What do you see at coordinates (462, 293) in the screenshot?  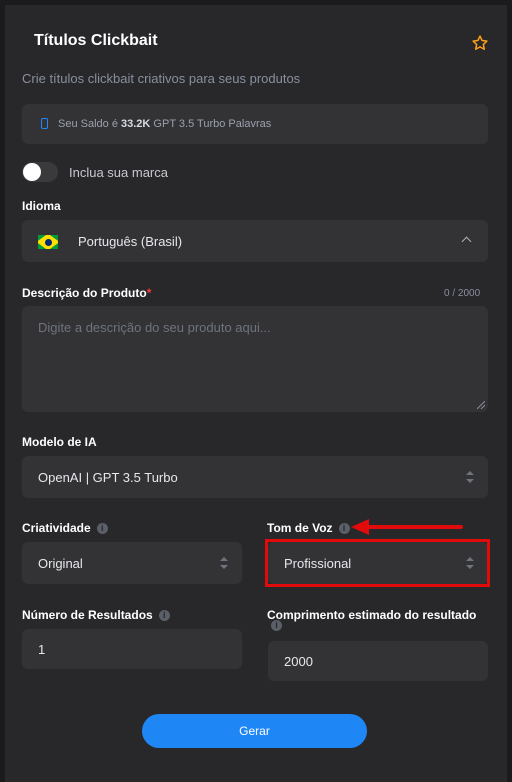 I see `char-counter: 0 / 2000` at bounding box center [462, 293].